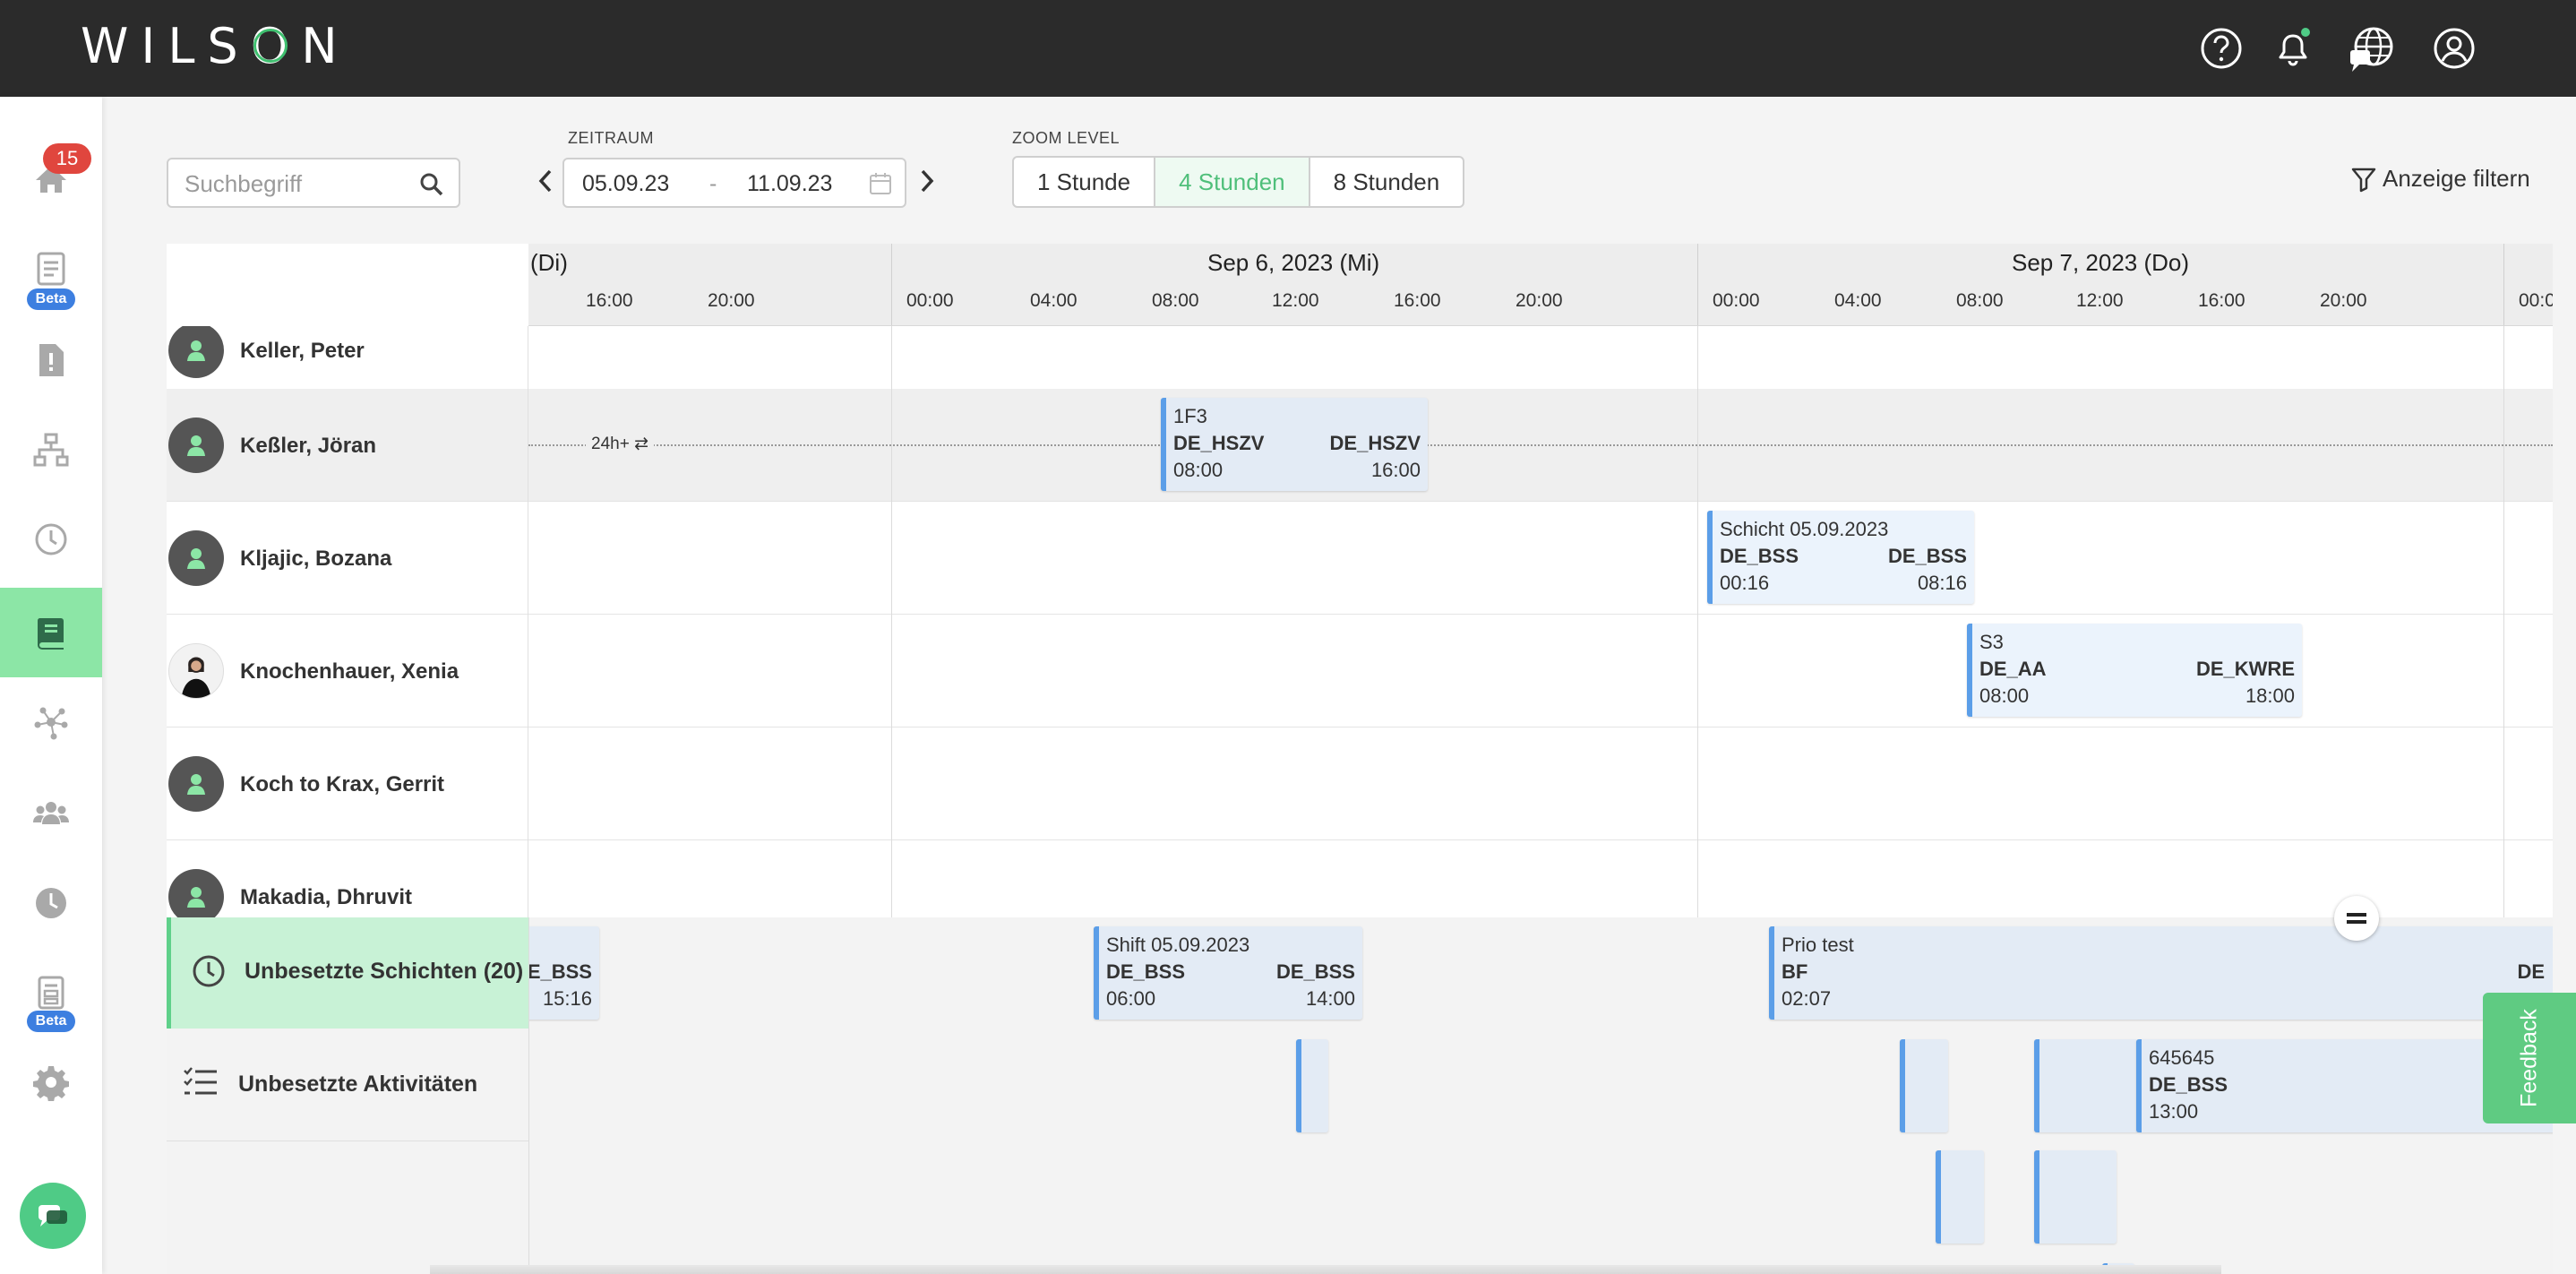 The width and height of the screenshot is (2576, 1274). I want to click on shift-title: Shift 05.09.2023, so click(1178, 945).